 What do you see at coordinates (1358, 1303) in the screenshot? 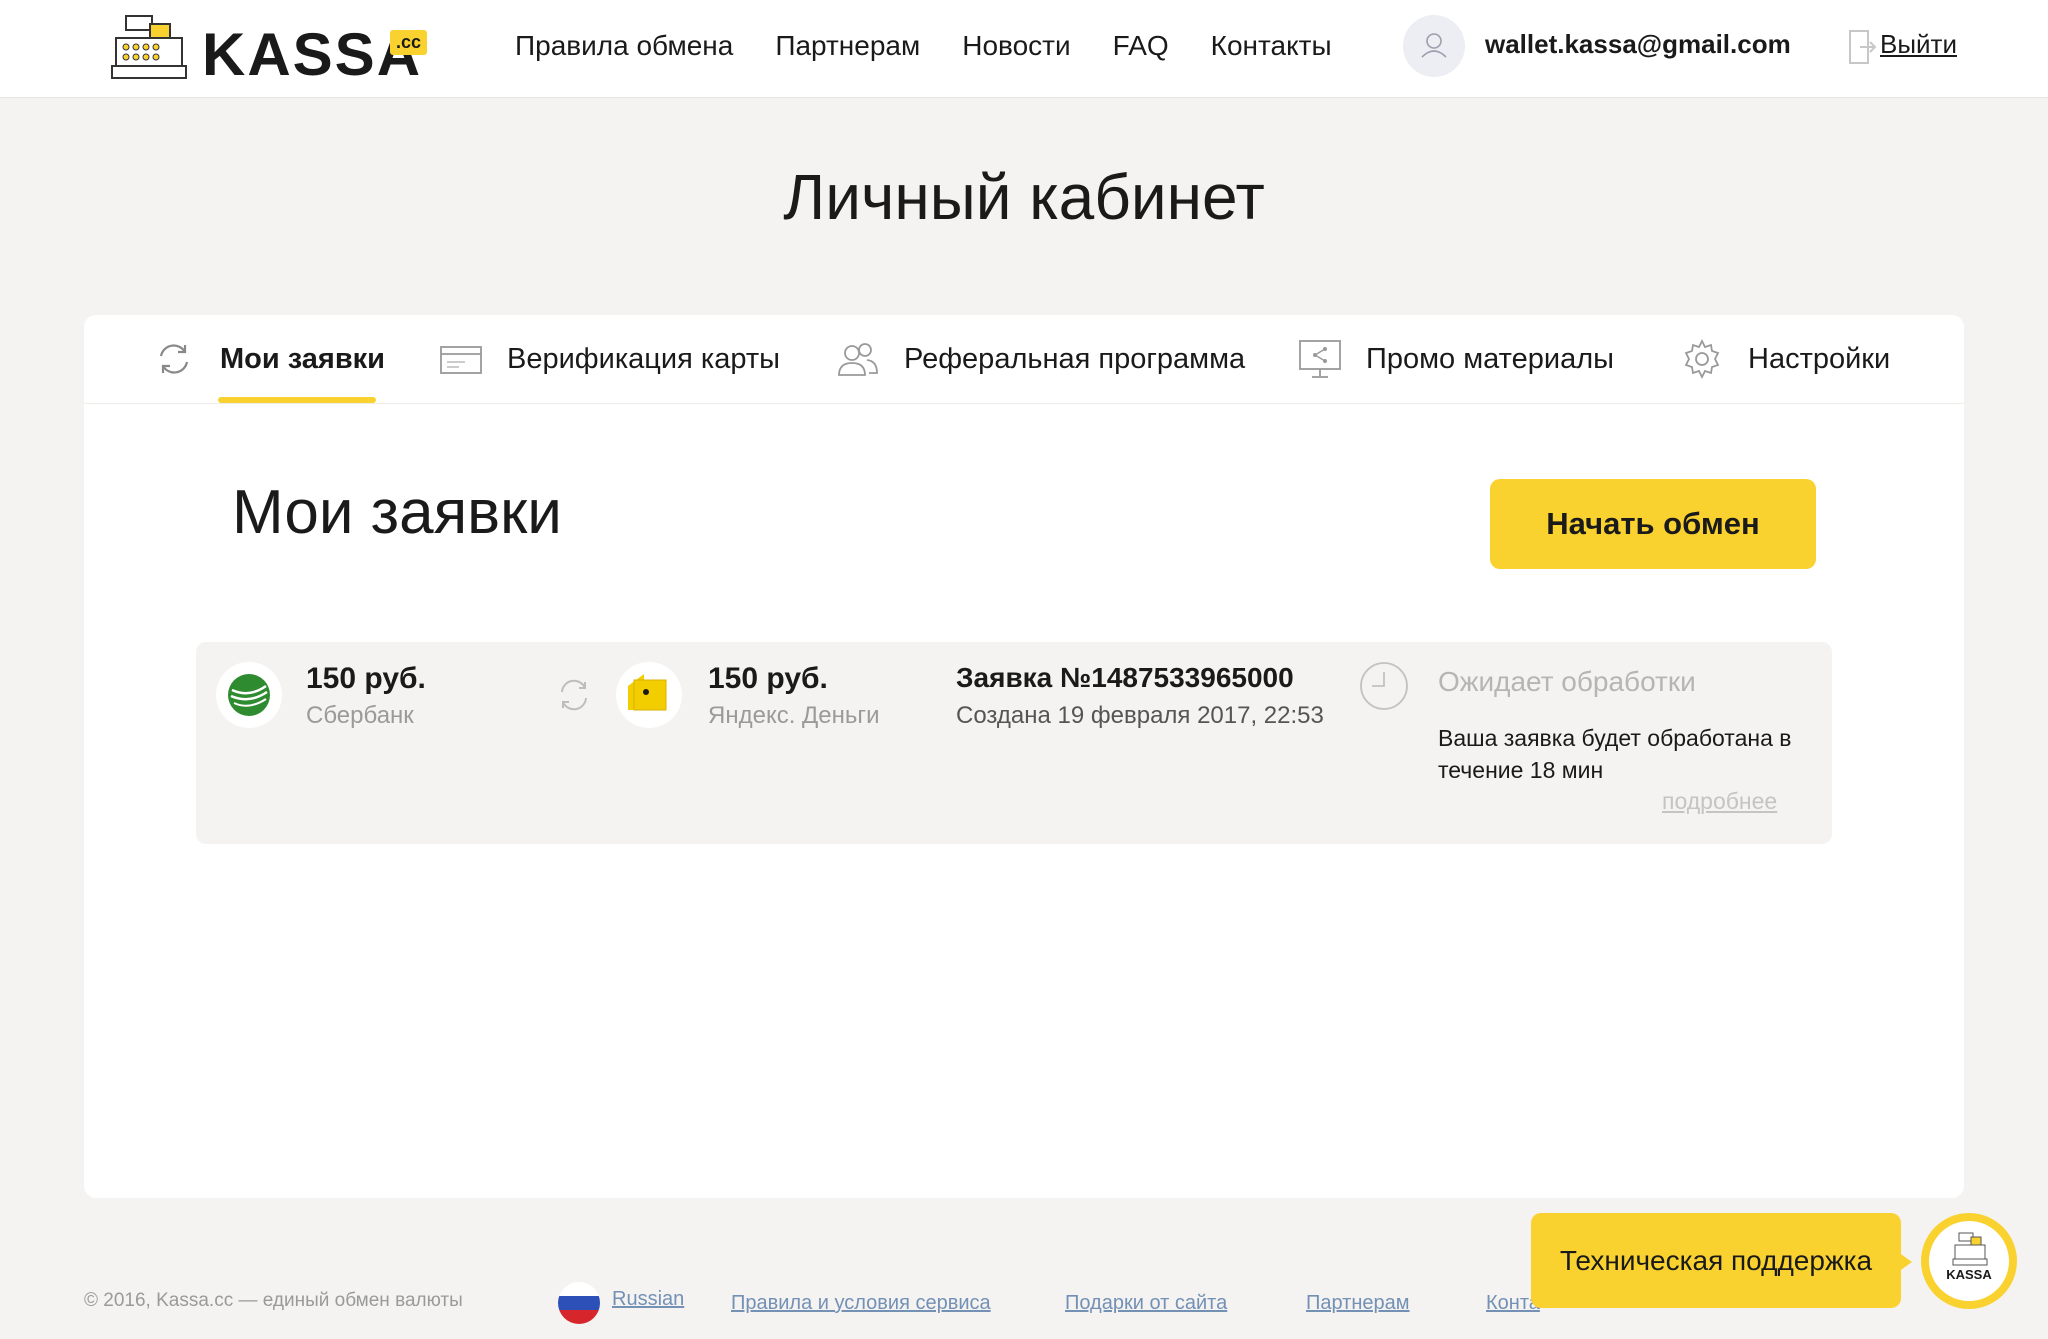
I see `footer-link-partners: Партнерам` at bounding box center [1358, 1303].